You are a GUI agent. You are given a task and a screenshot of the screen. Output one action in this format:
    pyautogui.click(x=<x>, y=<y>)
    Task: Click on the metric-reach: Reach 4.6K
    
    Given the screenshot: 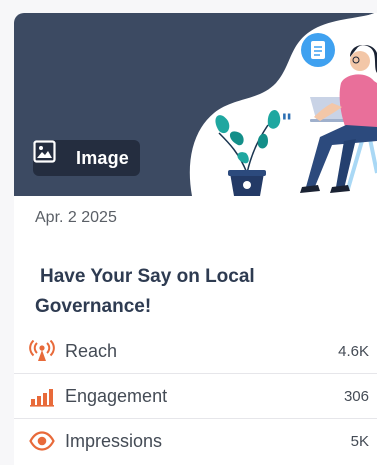 What is the action you would take?
    pyautogui.click(x=195, y=351)
    